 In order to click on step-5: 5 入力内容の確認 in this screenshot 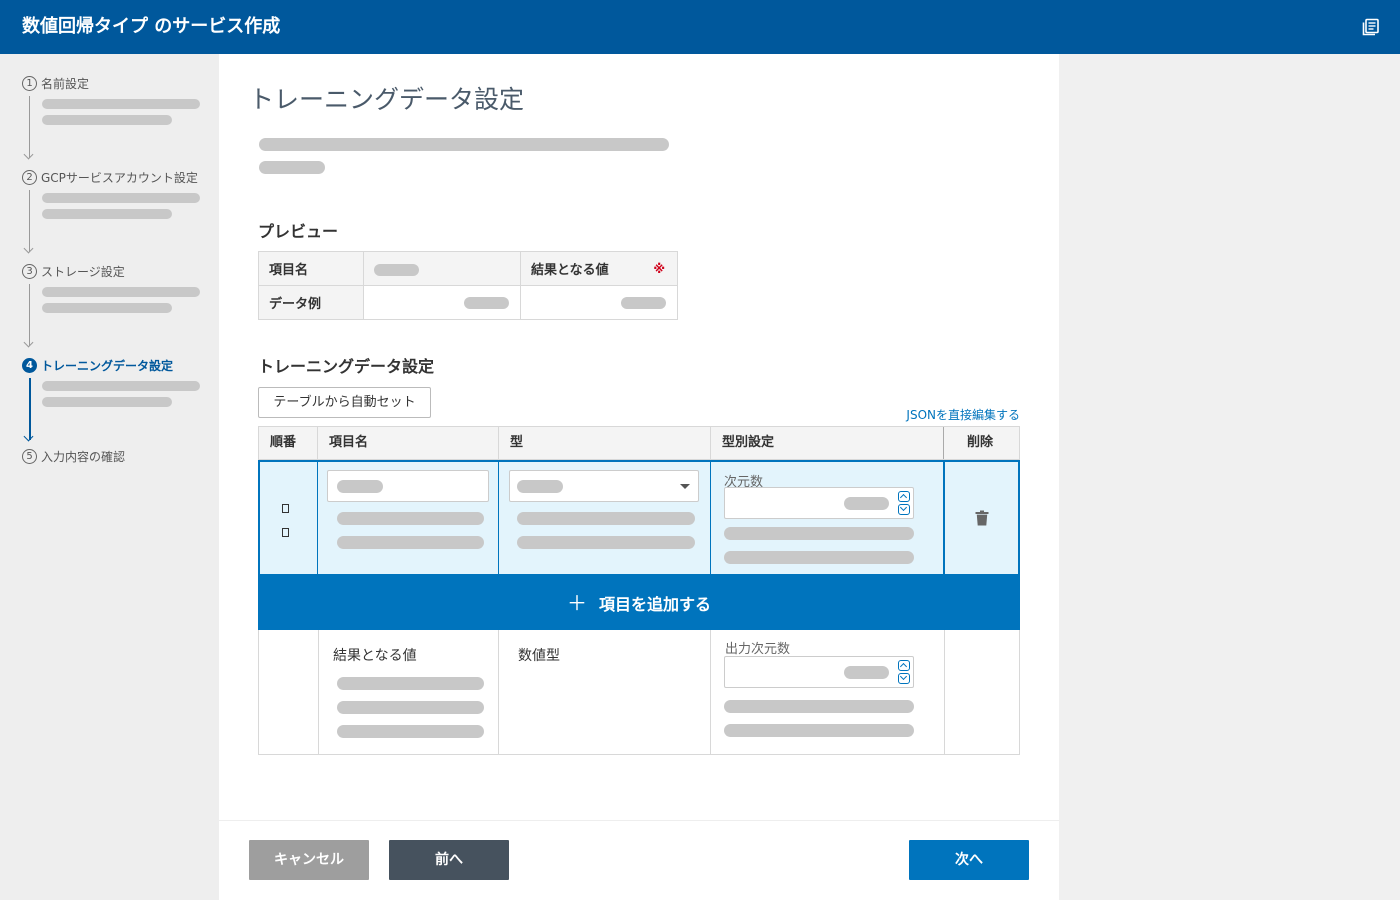, I will do `click(117, 456)`.